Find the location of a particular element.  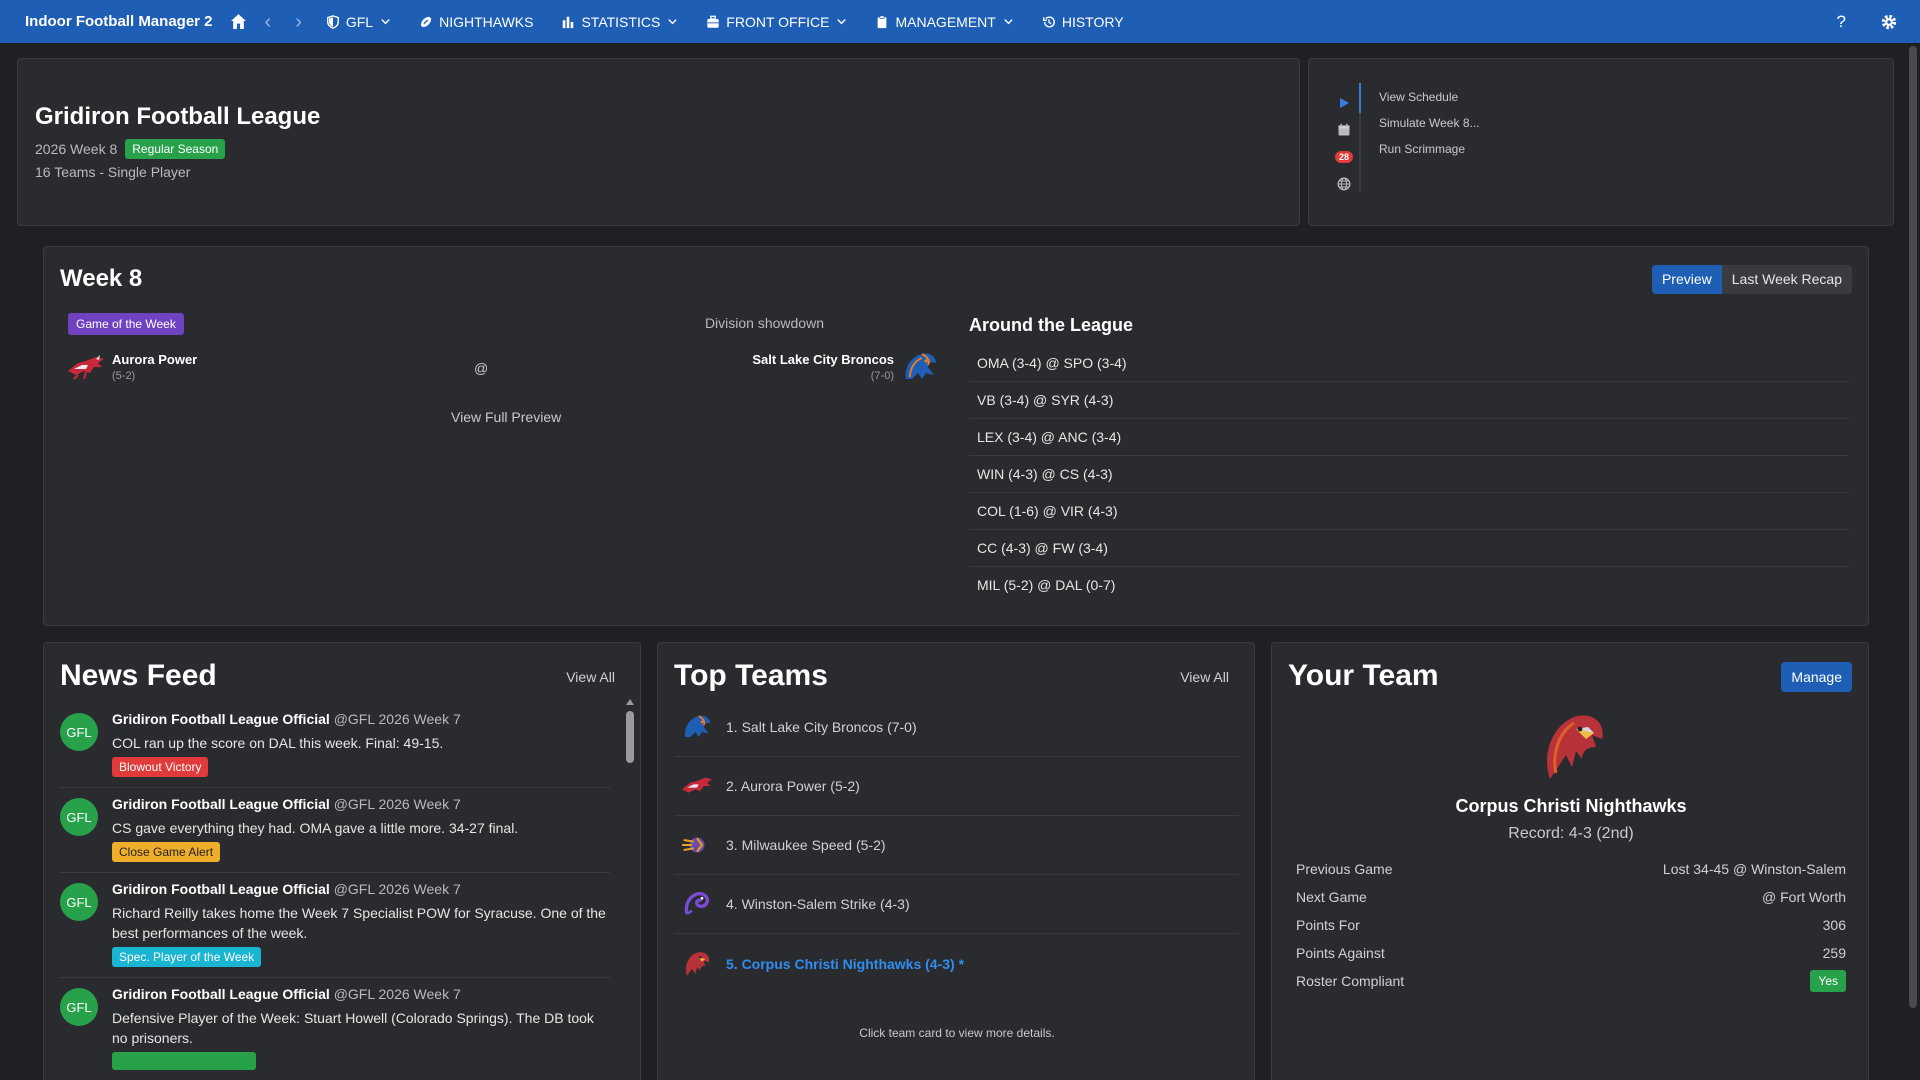

your-team-record: Record: 4-3 (2nd) is located at coordinates (1571, 833).